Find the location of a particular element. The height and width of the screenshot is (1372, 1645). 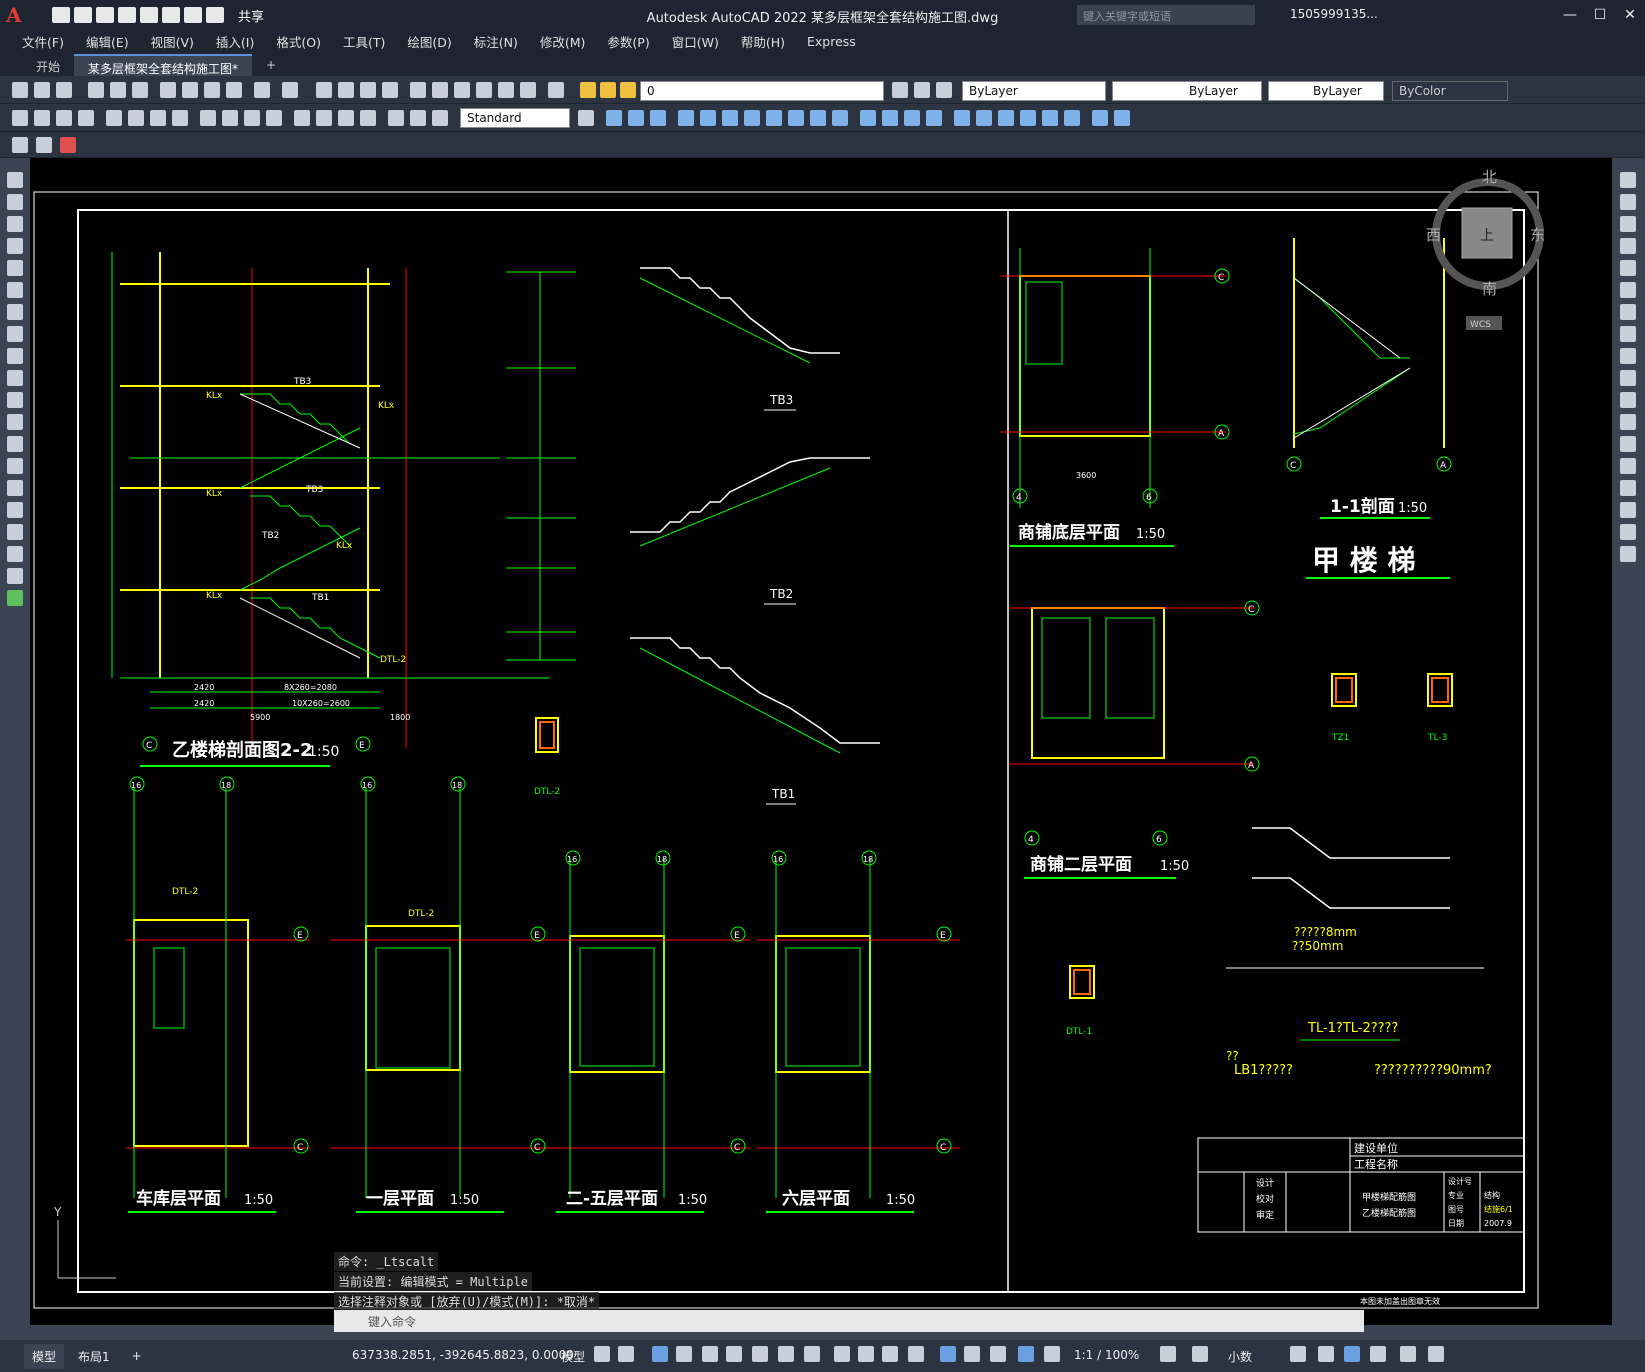

undo-icon is located at coordinates (193, 15).